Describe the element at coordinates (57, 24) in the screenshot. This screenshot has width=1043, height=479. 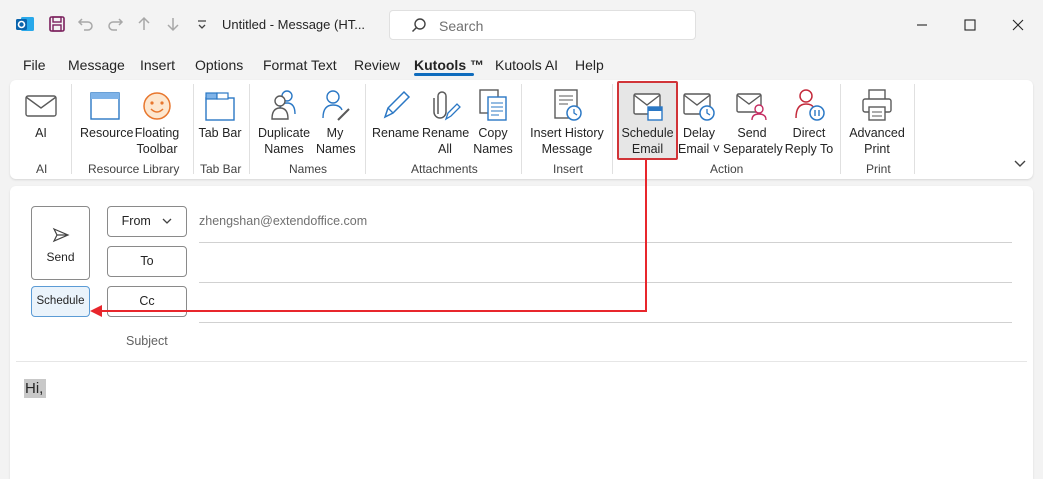
I see `save-icon` at that location.